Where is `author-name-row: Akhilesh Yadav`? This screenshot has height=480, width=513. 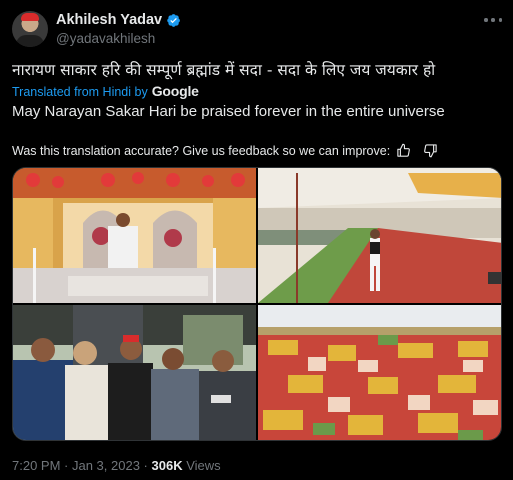
author-name-row: Akhilesh Yadav is located at coordinates (118, 20).